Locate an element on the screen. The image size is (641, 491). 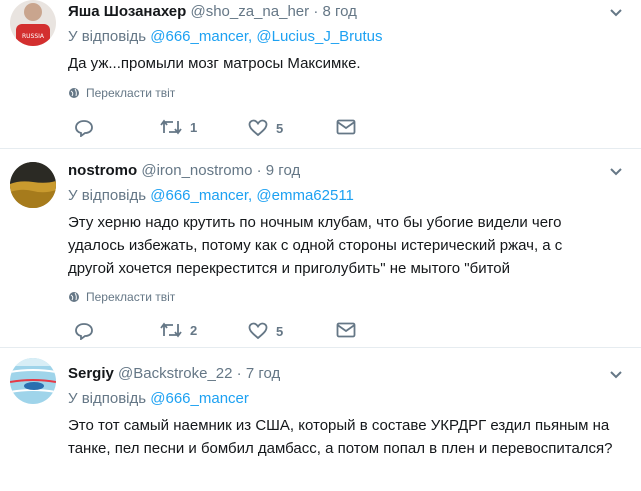
reply-mentions: @666_mancer, @Lucius_J_Brutus is located at coordinates (266, 36).